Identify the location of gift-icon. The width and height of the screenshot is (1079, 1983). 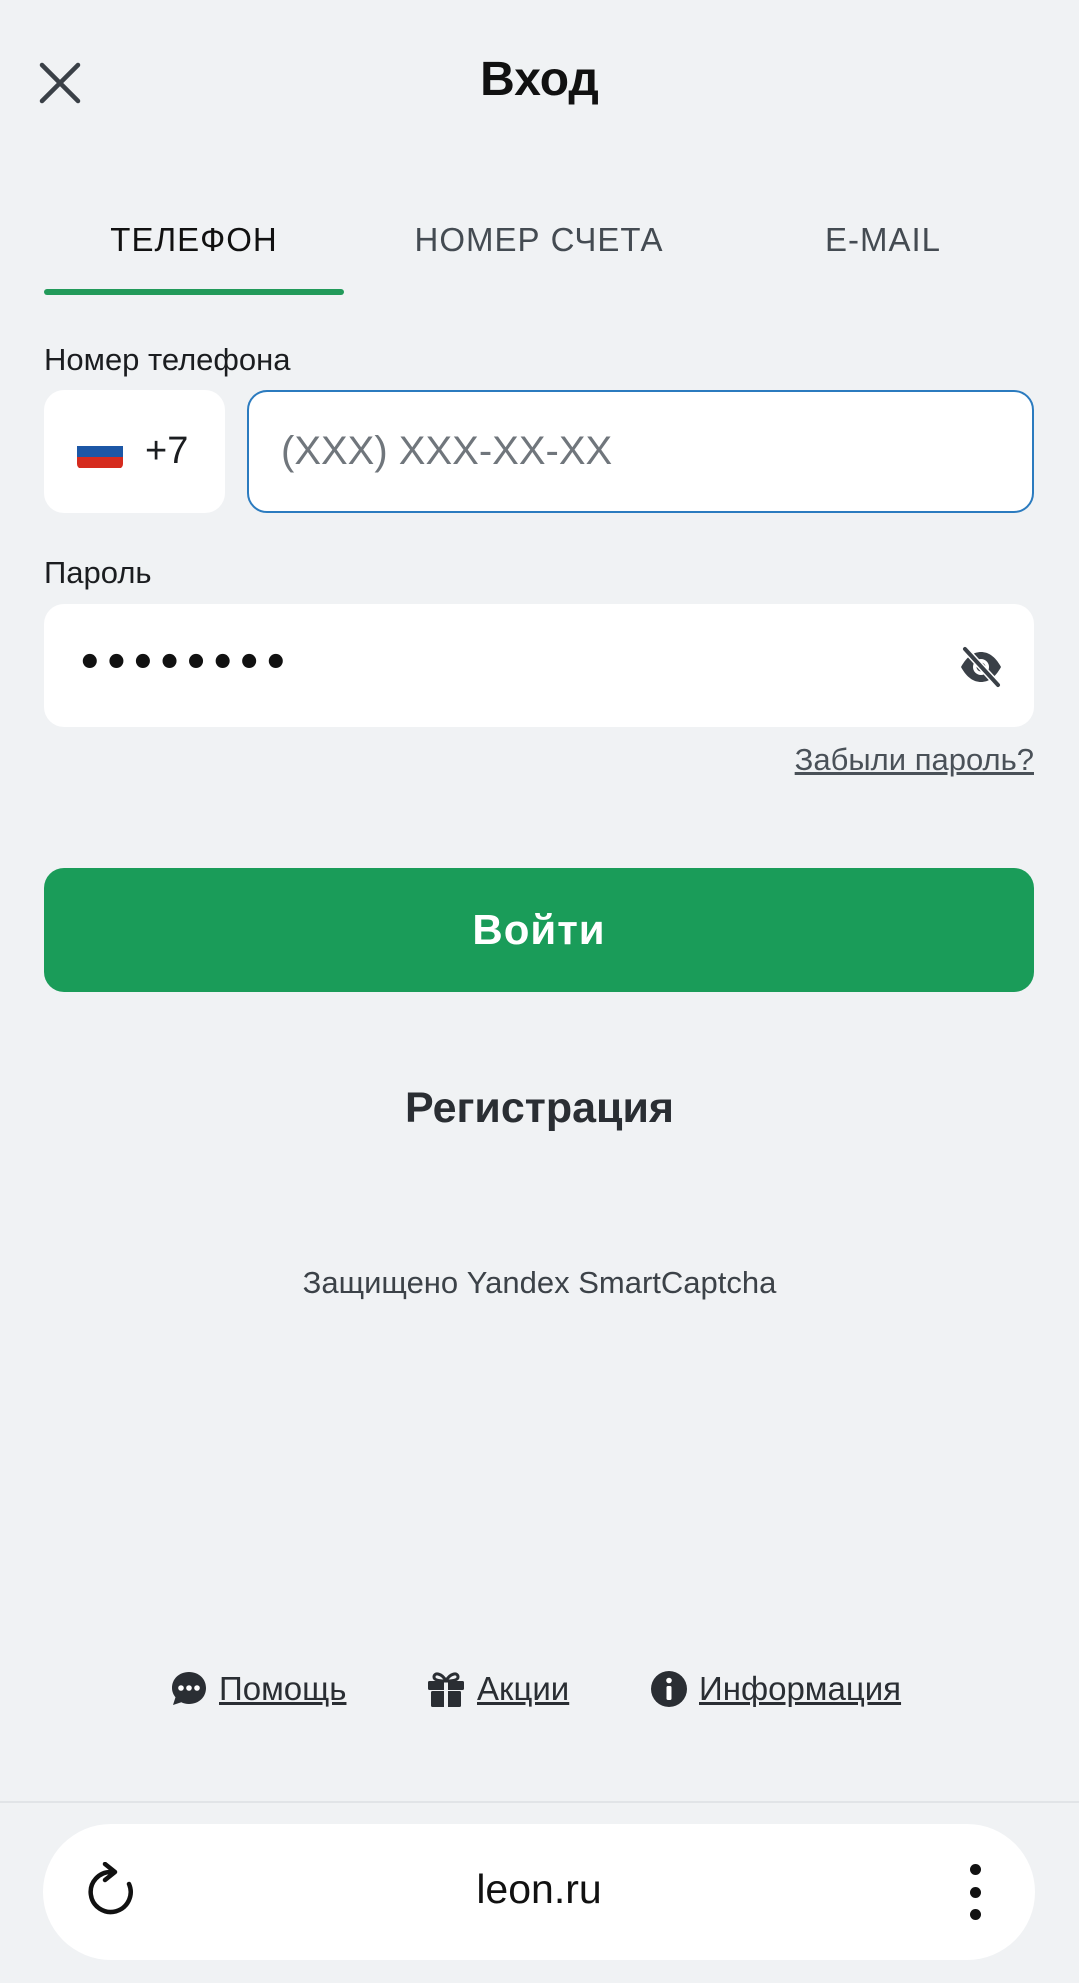
(446, 1689).